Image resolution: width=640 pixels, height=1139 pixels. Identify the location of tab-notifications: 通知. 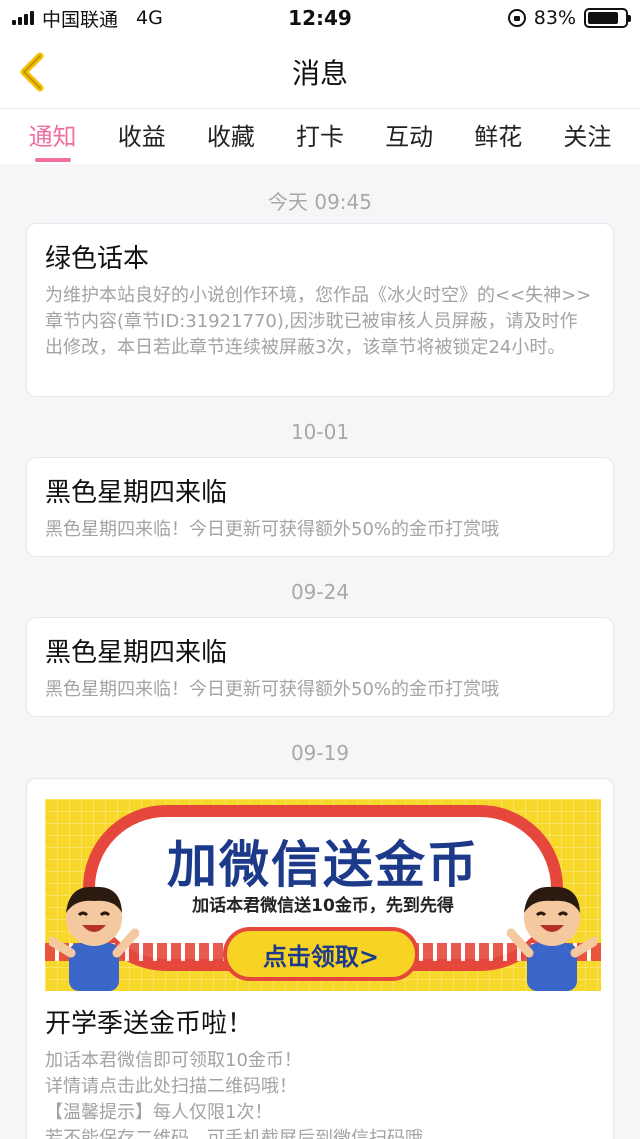
(53, 136).